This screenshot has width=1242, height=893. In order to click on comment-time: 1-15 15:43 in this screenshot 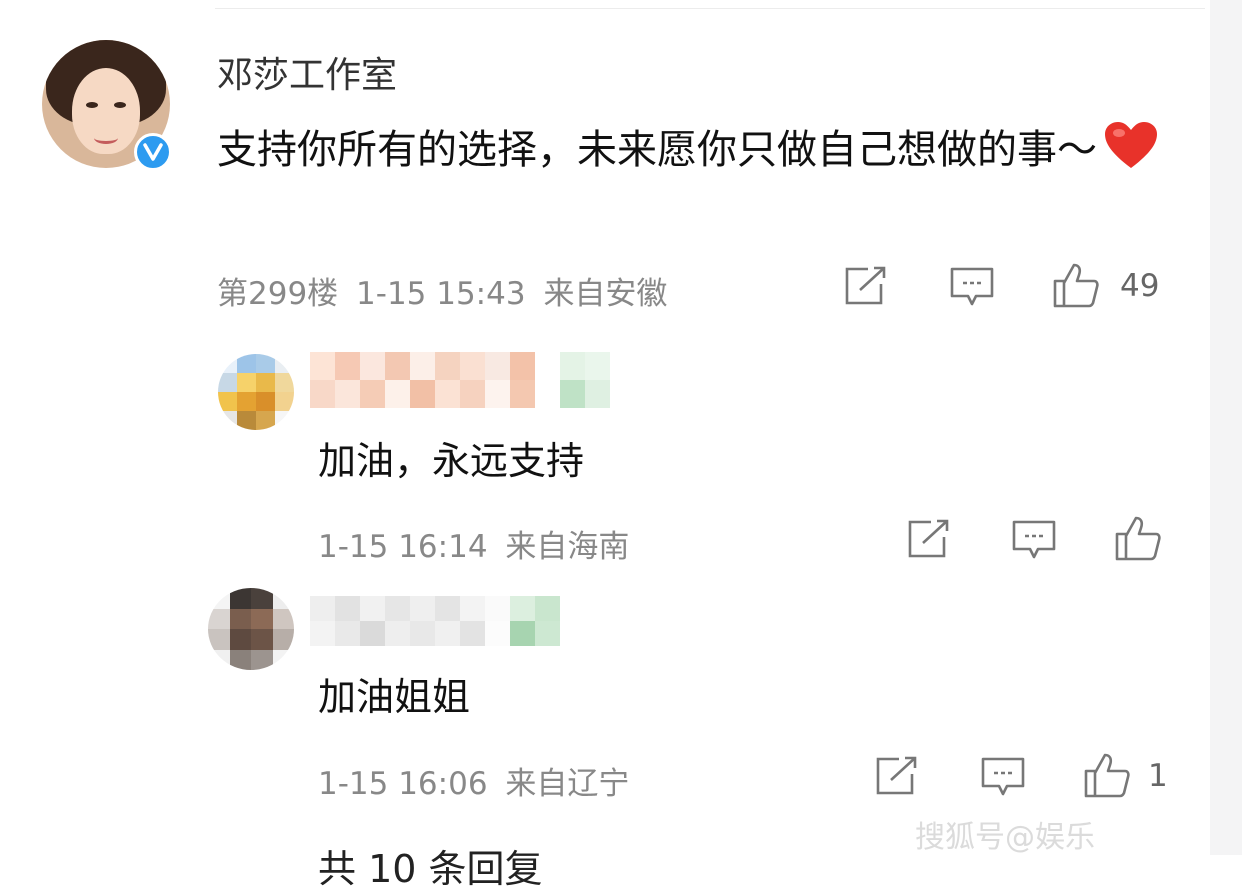, I will do `click(441, 294)`.